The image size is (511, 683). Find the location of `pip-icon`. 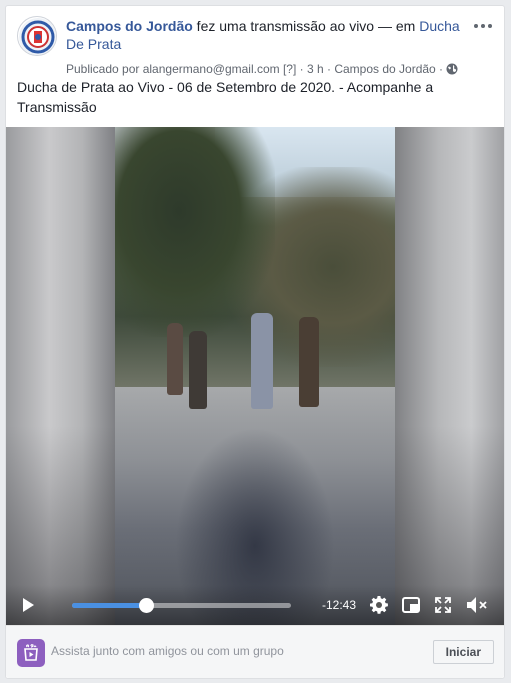

pip-icon is located at coordinates (411, 605).